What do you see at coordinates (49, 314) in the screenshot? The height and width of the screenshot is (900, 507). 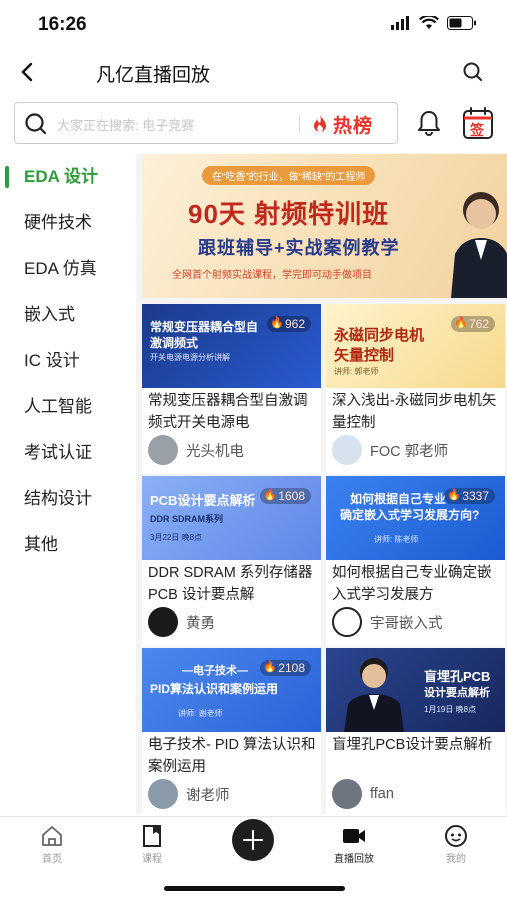 I see `sidebar-item-label: 嵌入式` at bounding box center [49, 314].